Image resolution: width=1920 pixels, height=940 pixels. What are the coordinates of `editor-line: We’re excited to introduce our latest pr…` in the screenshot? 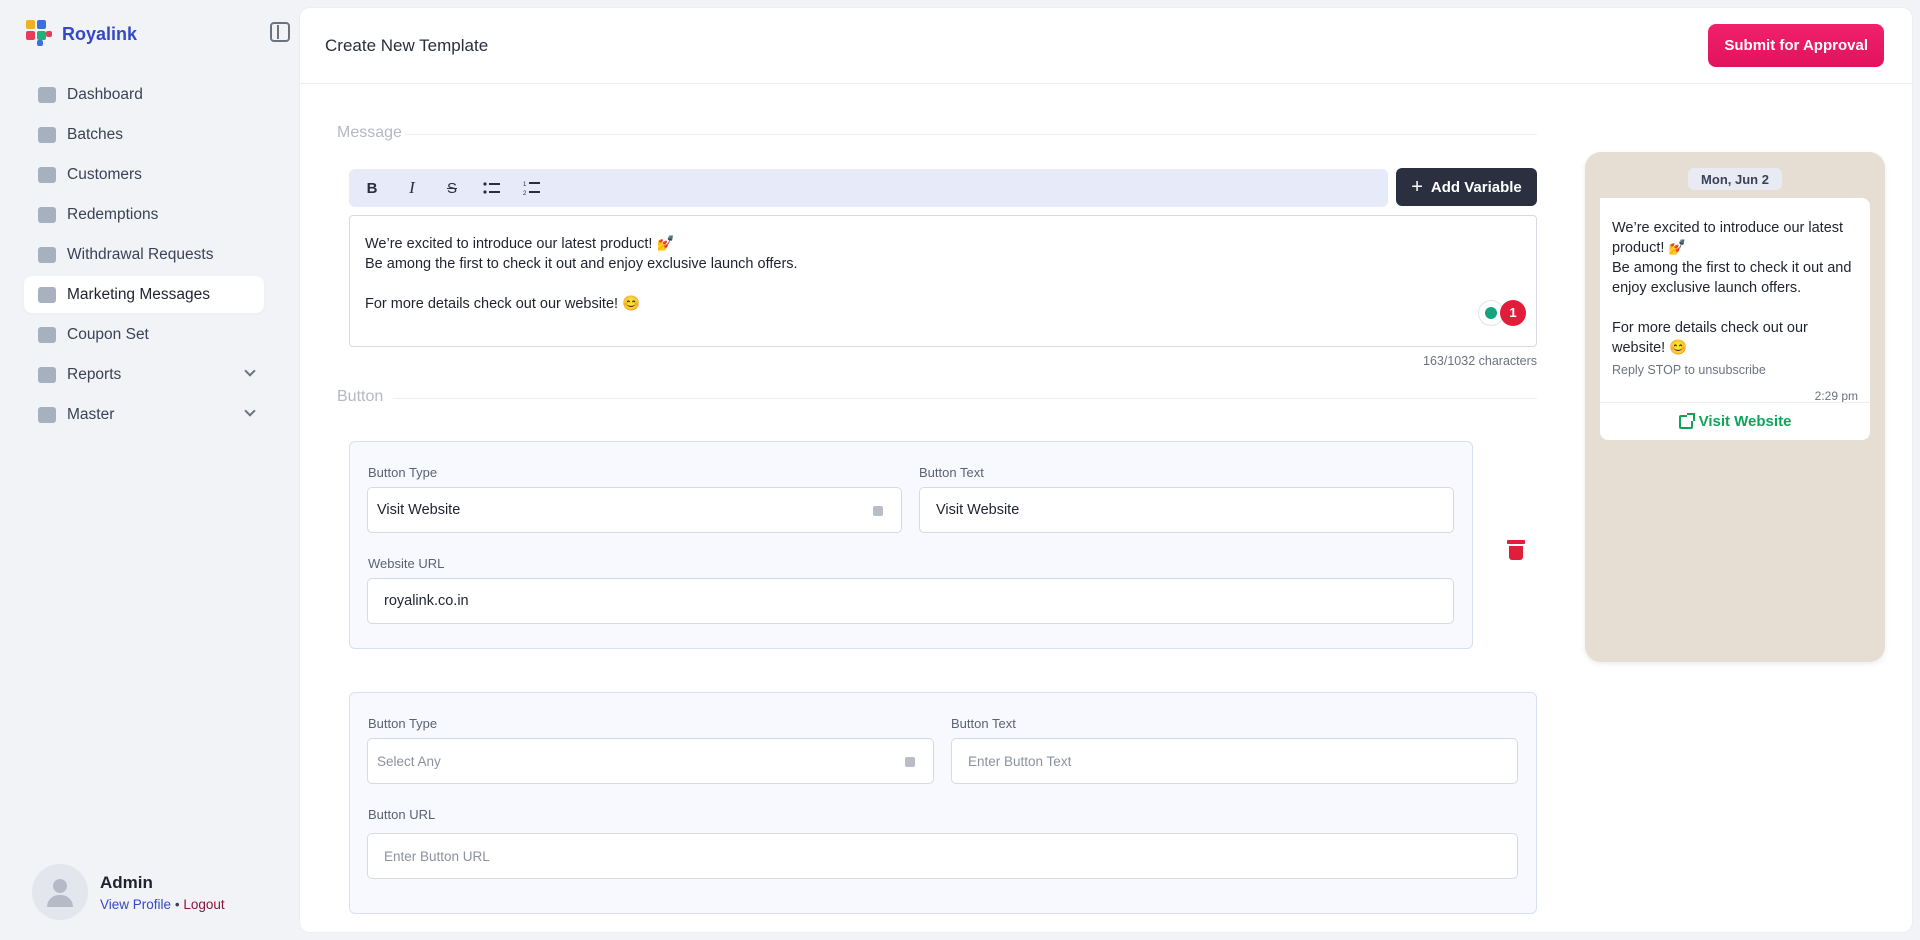 It's located at (520, 244).